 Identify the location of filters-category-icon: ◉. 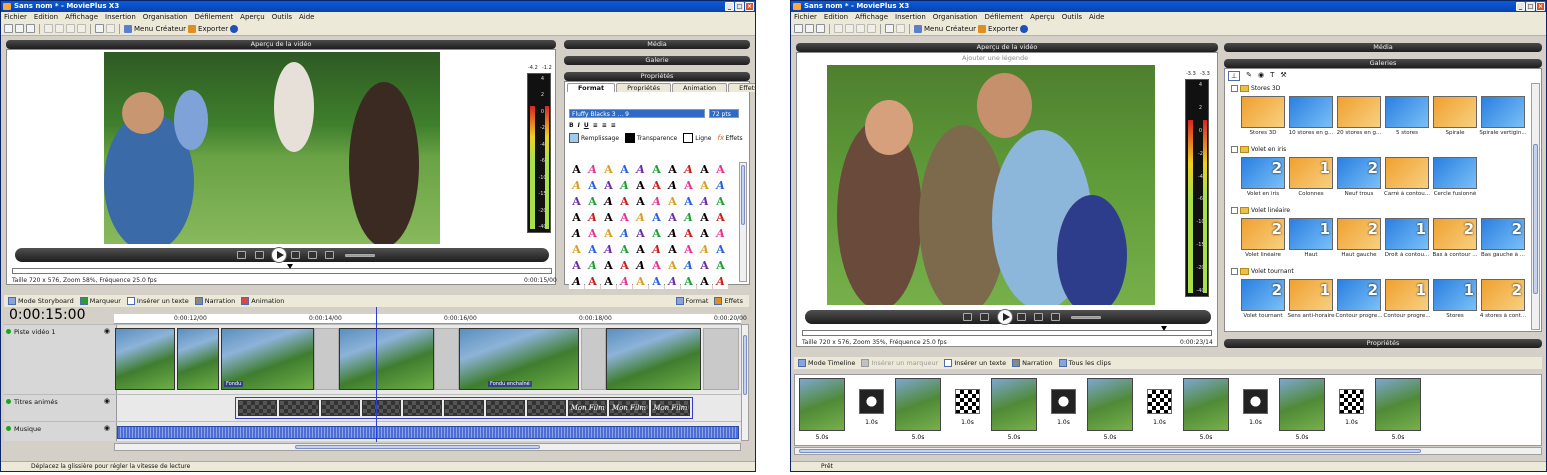
(1261, 76).